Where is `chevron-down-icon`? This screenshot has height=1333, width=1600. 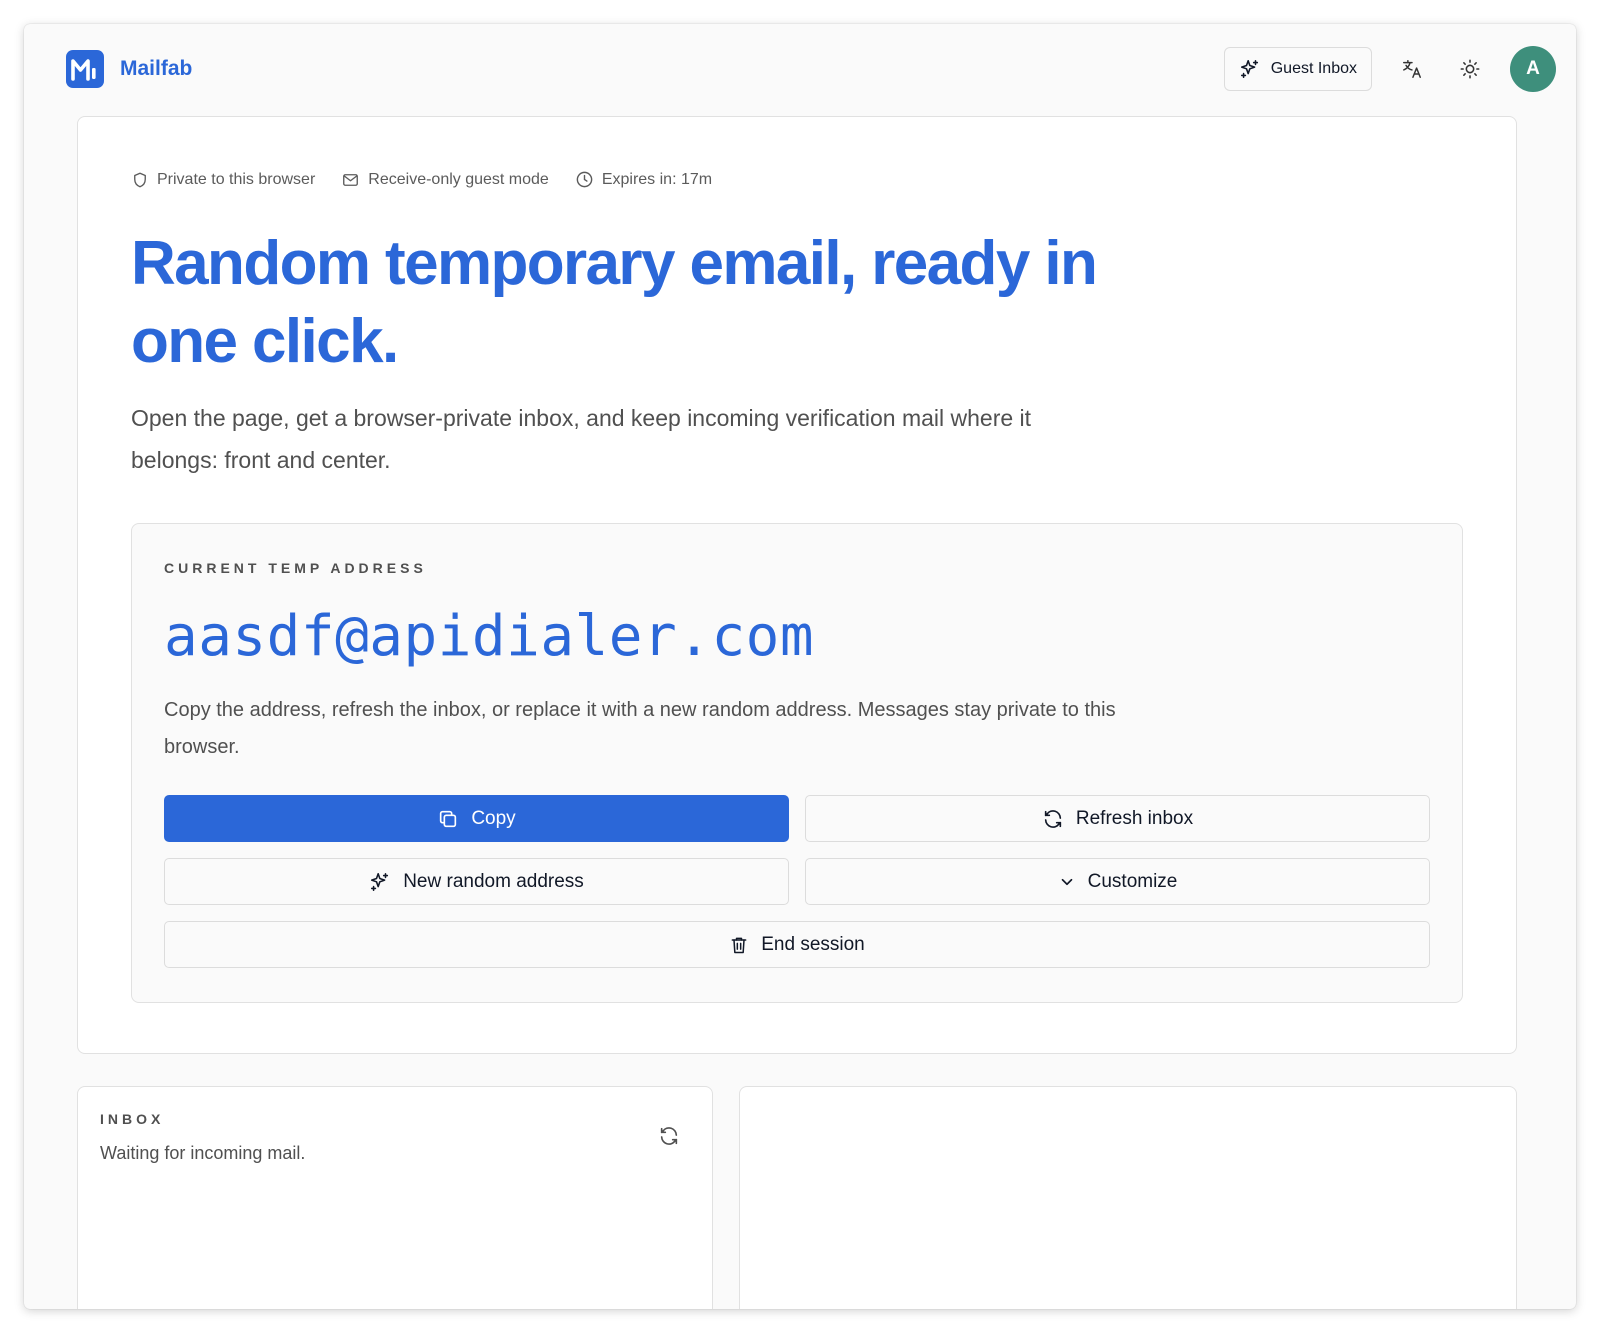
chevron-down-icon is located at coordinates (1067, 882).